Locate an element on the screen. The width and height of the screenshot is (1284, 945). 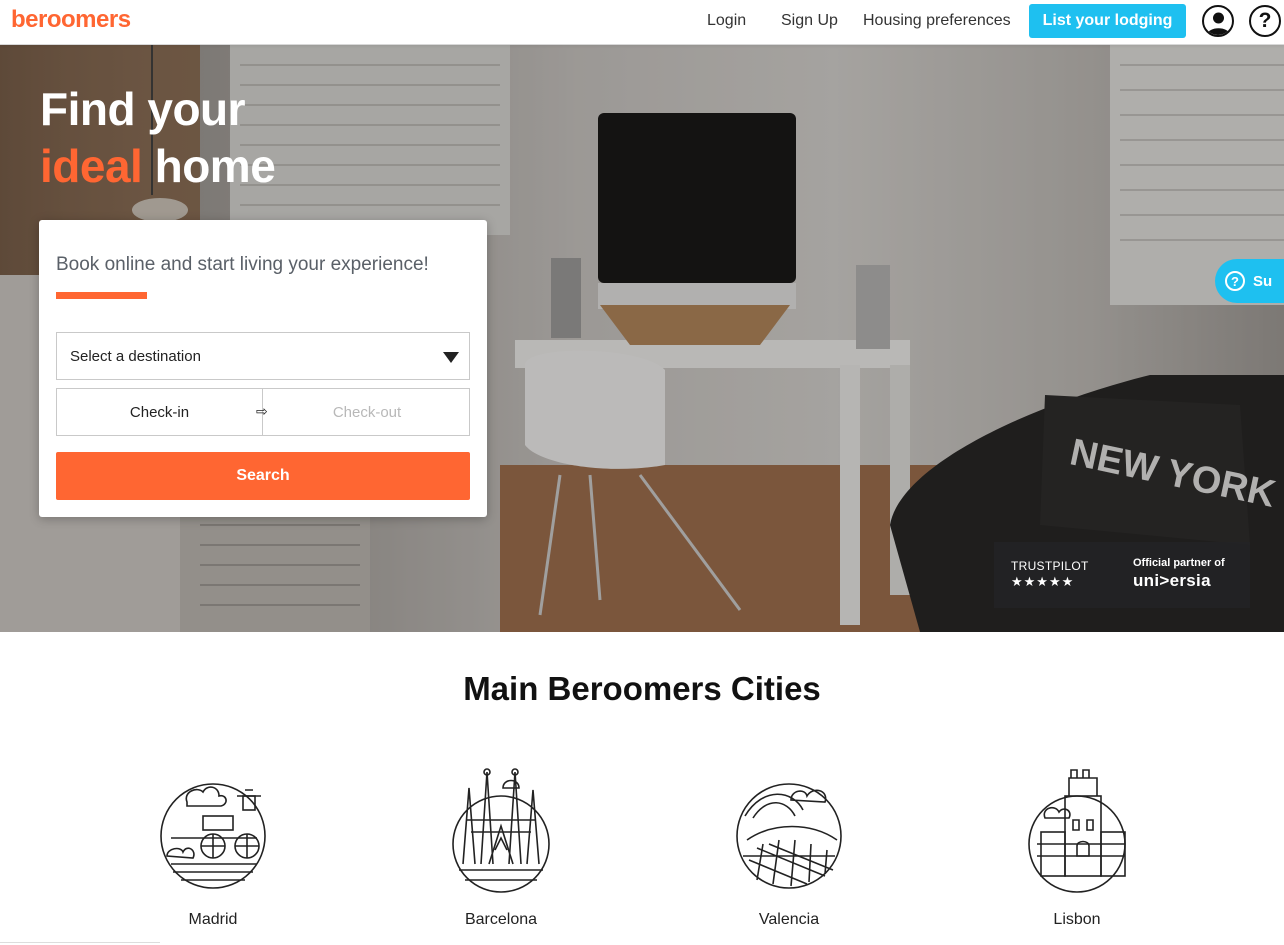
barcelona-illustration-icon is located at coordinates (501, 830).